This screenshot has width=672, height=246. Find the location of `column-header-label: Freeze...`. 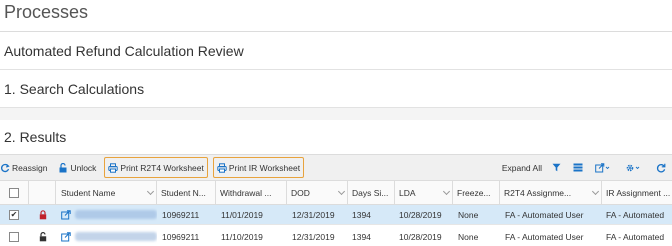

column-header-label: Freeze... is located at coordinates (474, 192).